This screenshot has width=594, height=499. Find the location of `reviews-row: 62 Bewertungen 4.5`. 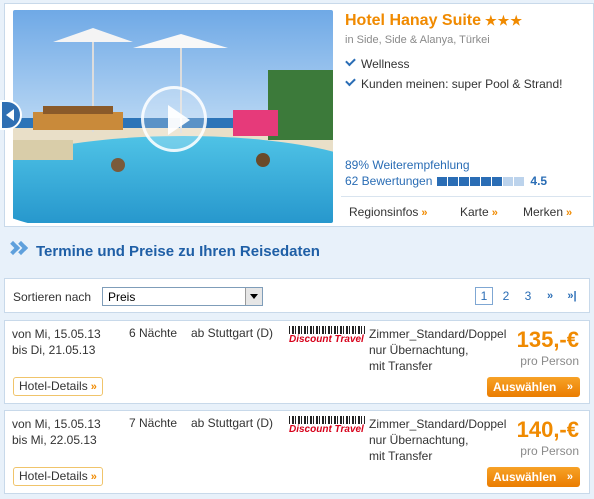

reviews-row: 62 Bewertungen 4.5 is located at coordinates (446, 181).